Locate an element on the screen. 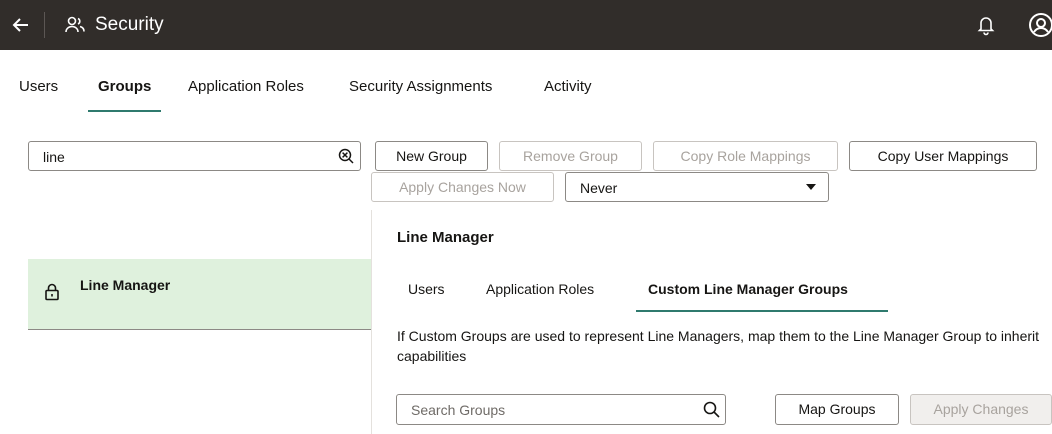 The height and width of the screenshot is (434, 1052). list-item-label: Line Manager is located at coordinates (125, 285).